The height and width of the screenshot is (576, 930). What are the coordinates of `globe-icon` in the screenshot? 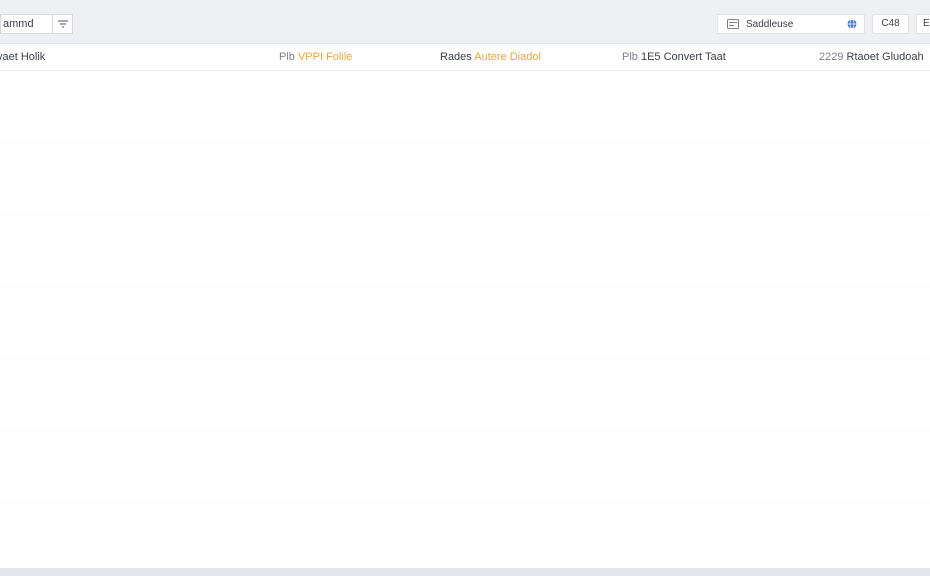 It's located at (852, 24).